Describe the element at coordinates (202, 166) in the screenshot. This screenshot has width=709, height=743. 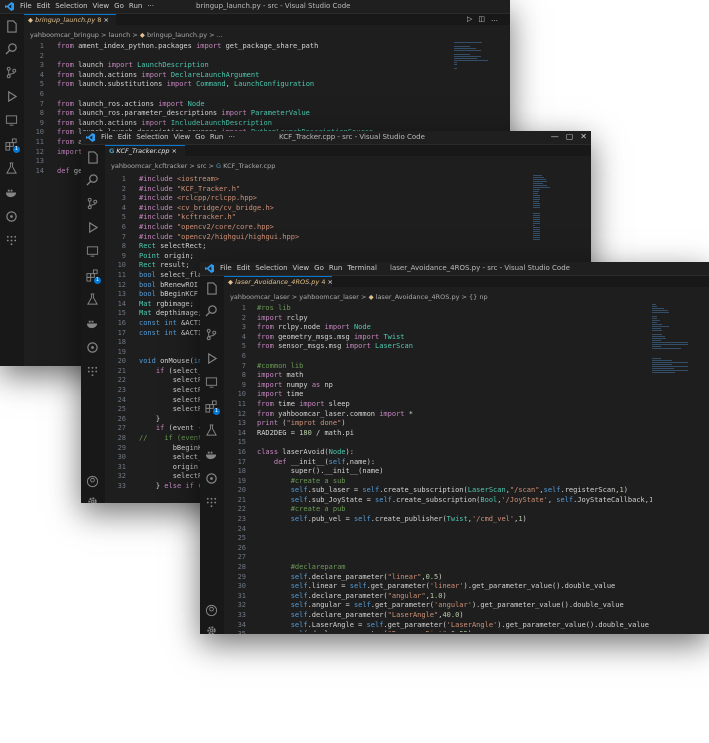
I see `breadcrumb-item: src` at that location.